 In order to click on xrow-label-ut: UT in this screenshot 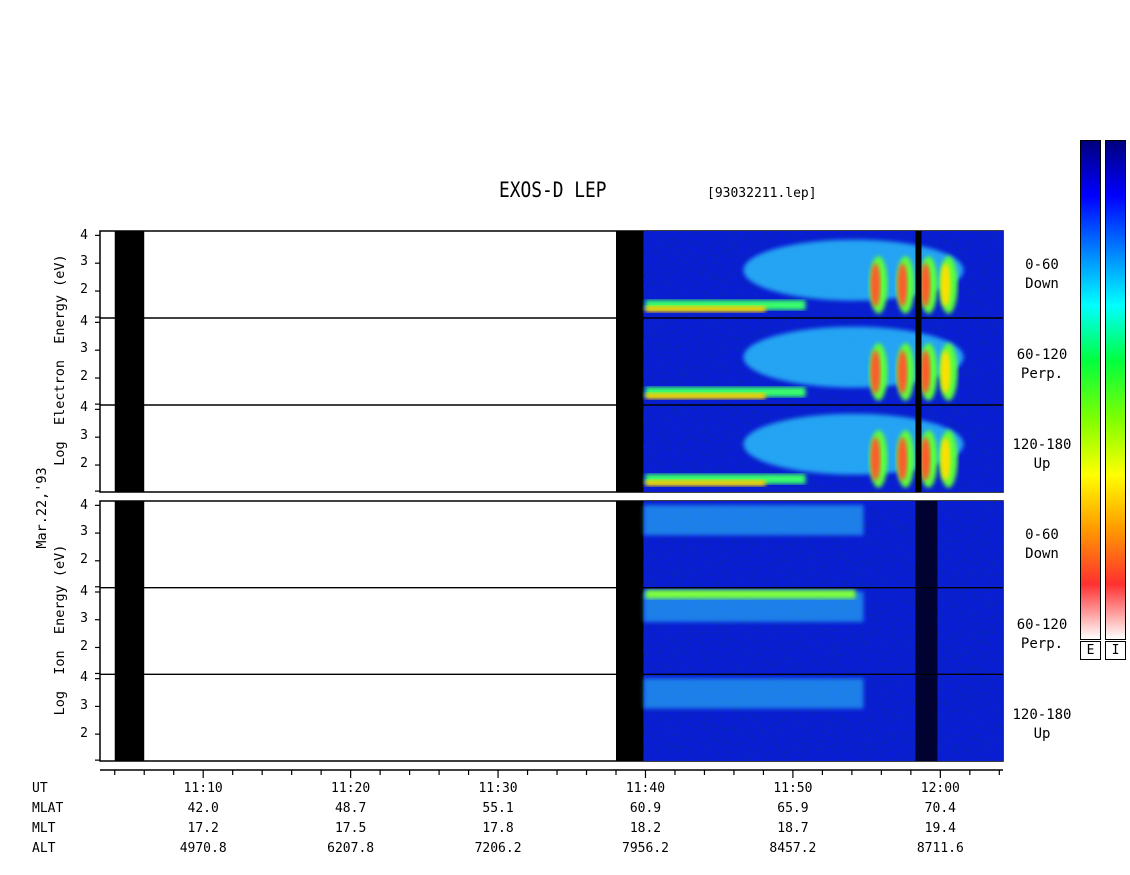, I will do `click(40, 788)`.